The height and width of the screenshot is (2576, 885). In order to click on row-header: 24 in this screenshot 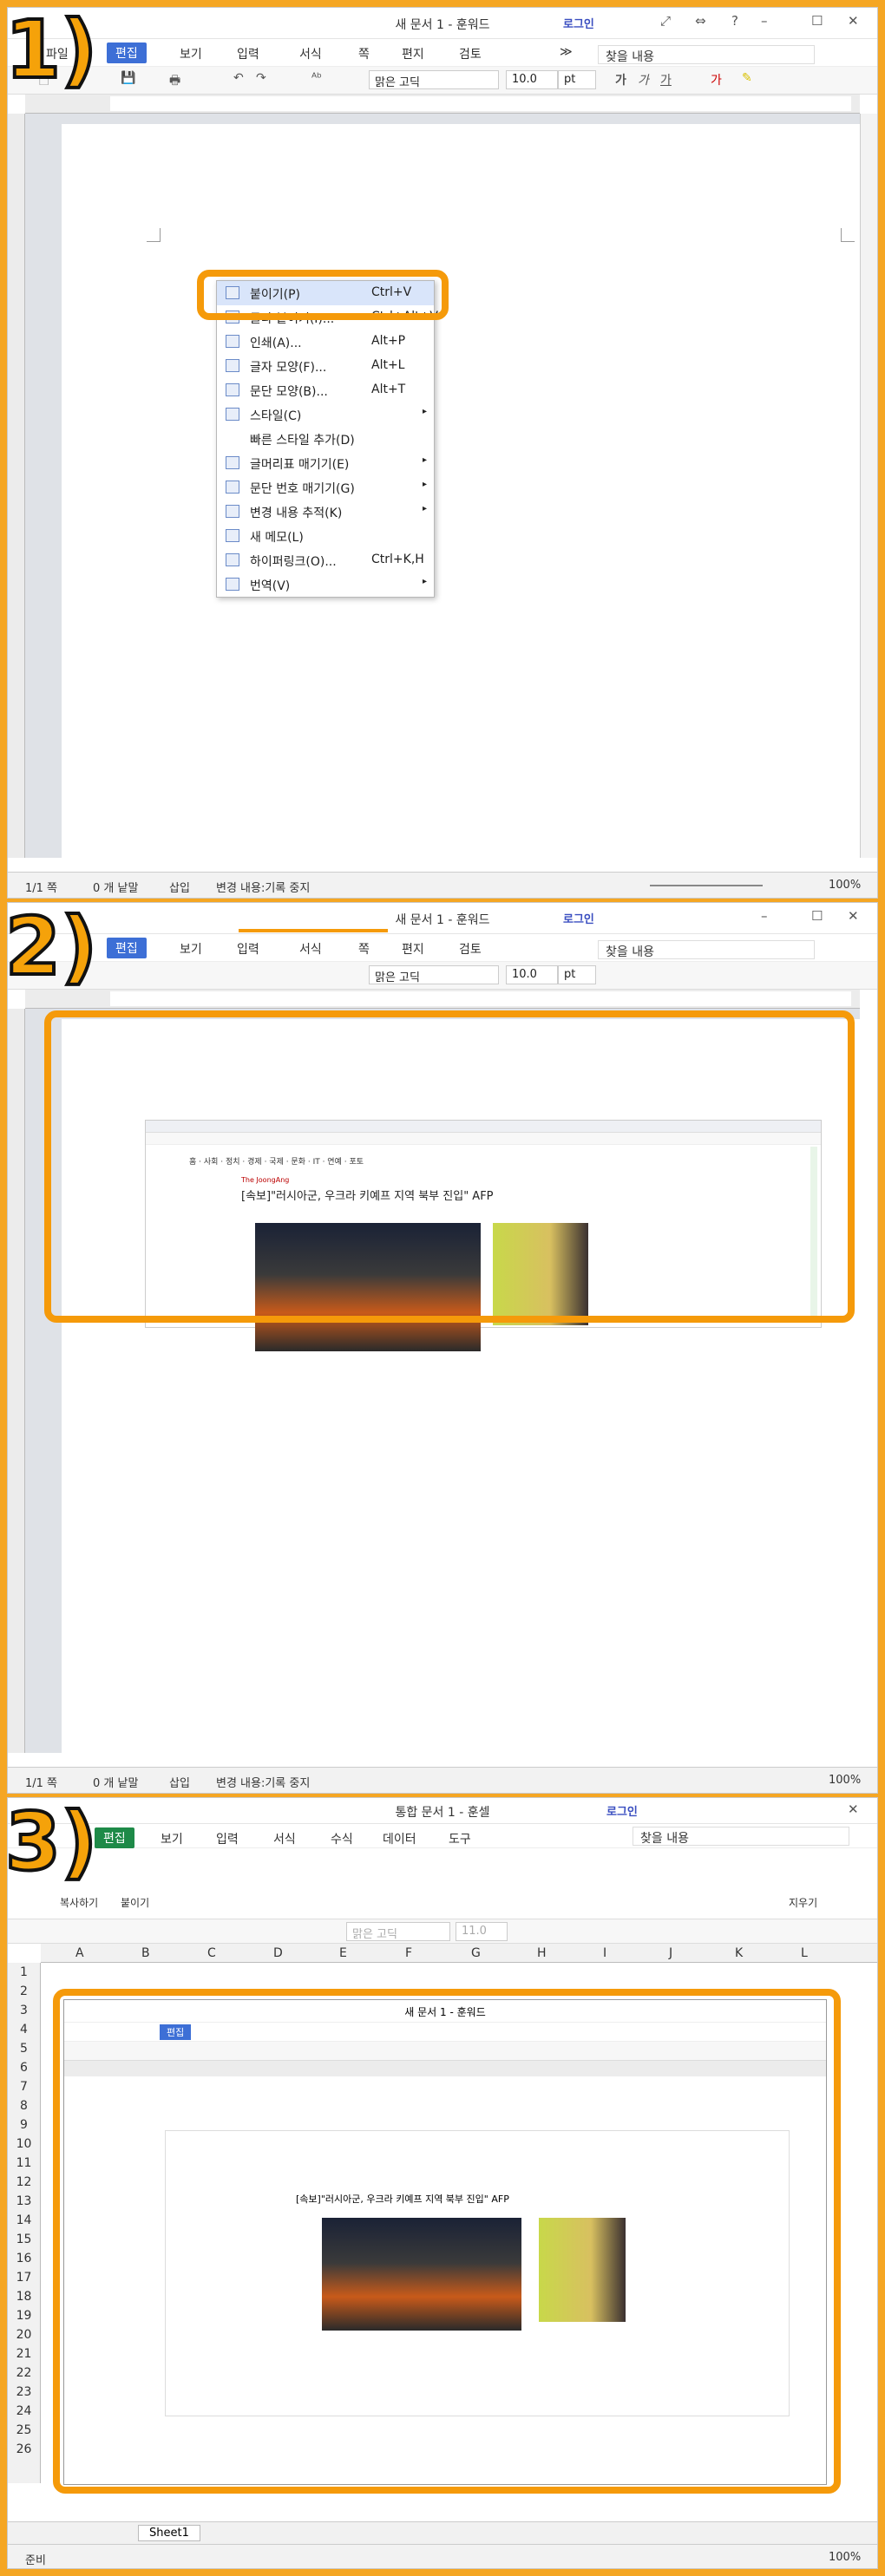, I will do `click(24, 2411)`.